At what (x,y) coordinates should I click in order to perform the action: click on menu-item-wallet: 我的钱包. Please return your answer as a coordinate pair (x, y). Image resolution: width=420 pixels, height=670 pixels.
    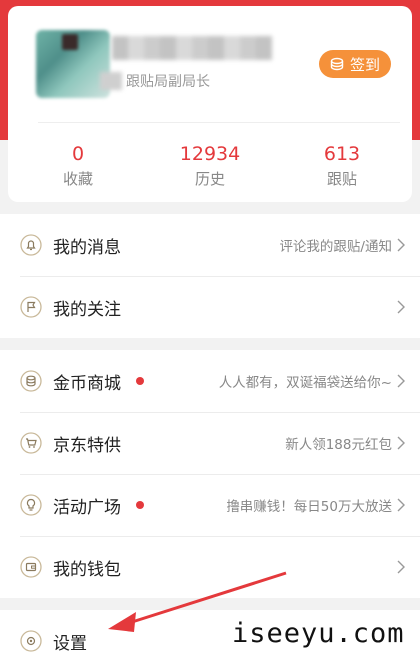
    Looking at the image, I should click on (210, 567).